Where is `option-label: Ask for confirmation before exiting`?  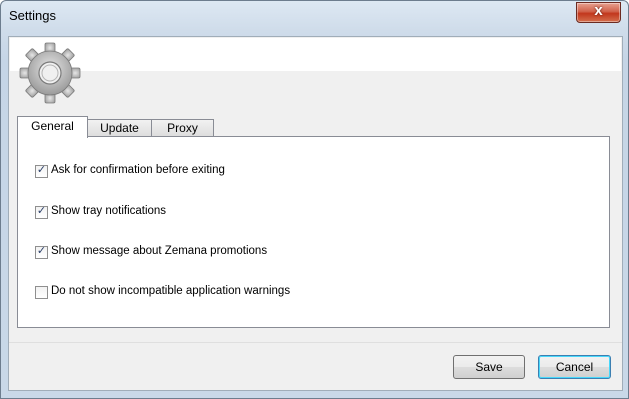
option-label: Ask for confirmation before exiting is located at coordinates (138, 170).